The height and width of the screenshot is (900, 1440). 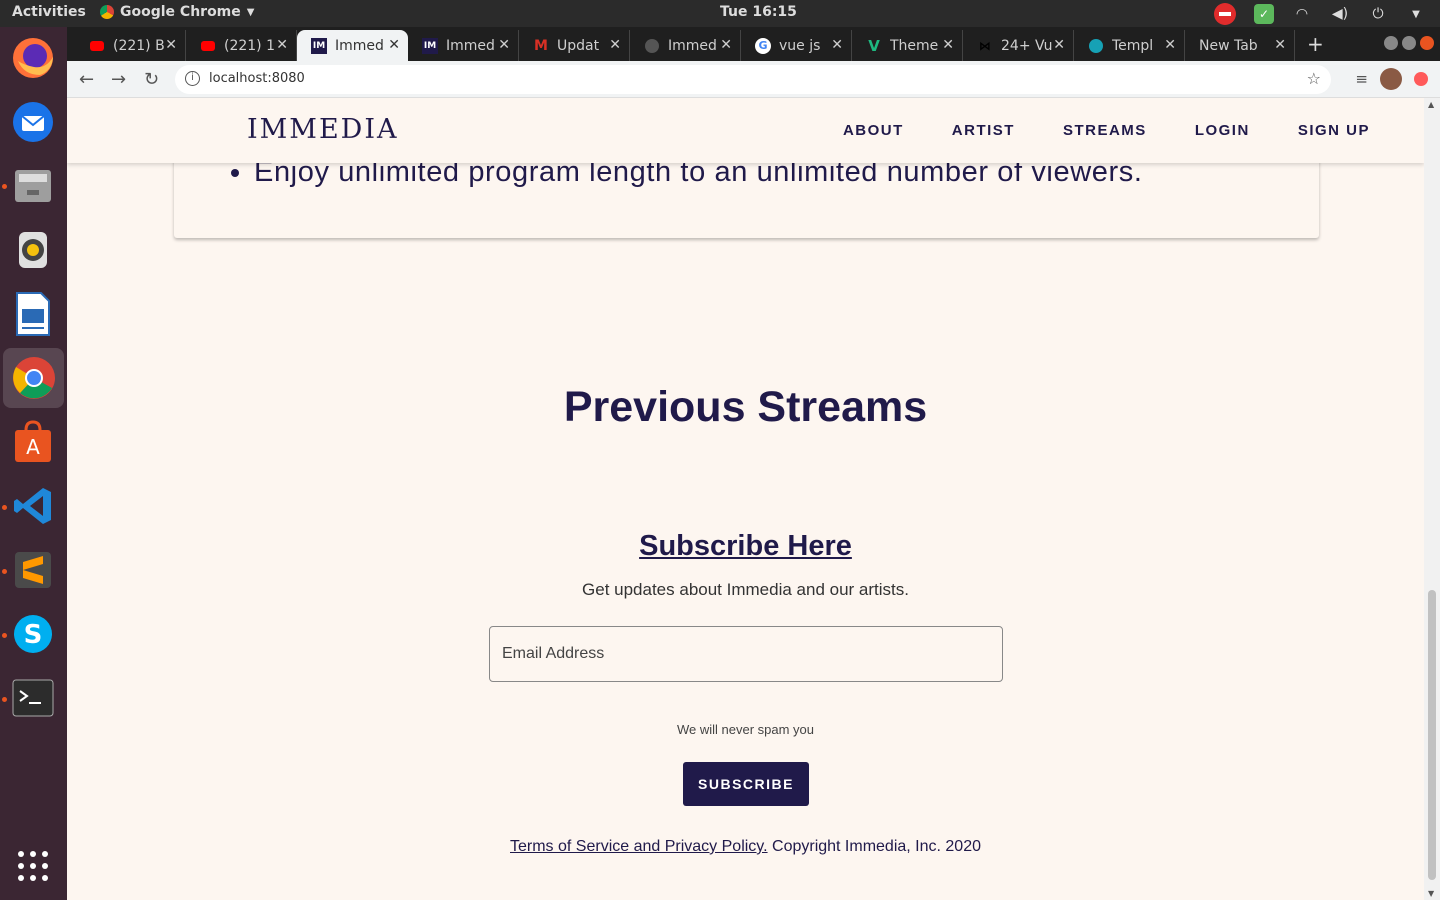 What do you see at coordinates (541, 45) in the screenshot?
I see `gmail-icon: M` at bounding box center [541, 45].